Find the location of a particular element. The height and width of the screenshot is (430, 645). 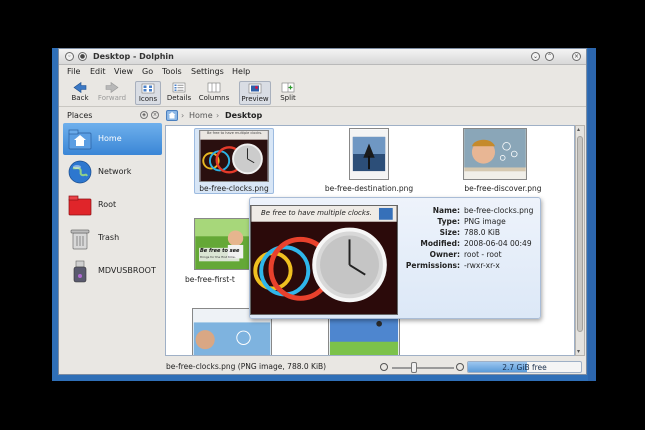

tooltip-key-owner: Owner: is located at coordinates (444, 254).